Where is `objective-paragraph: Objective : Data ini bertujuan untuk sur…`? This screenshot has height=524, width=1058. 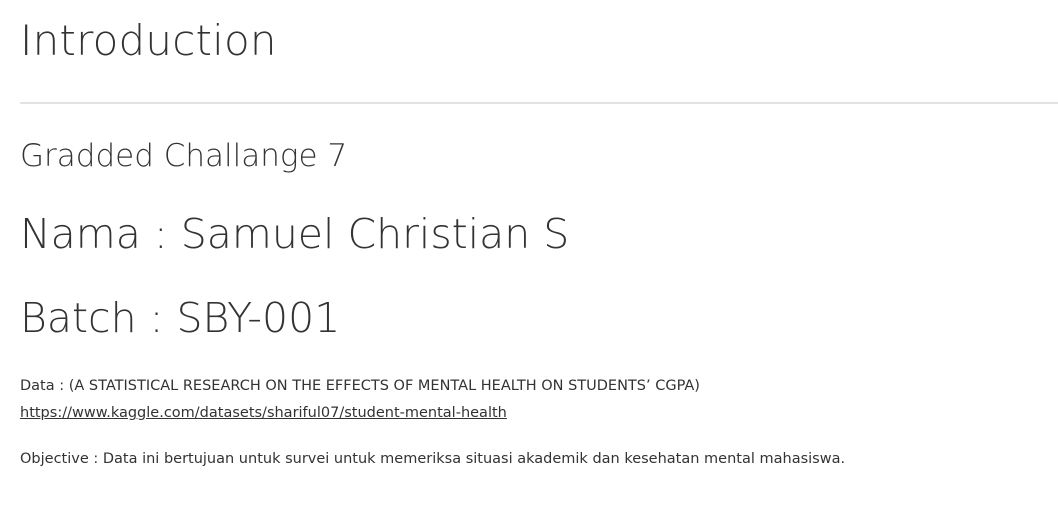 objective-paragraph: Objective : Data ini bertujuan untuk sur… is located at coordinates (433, 459).